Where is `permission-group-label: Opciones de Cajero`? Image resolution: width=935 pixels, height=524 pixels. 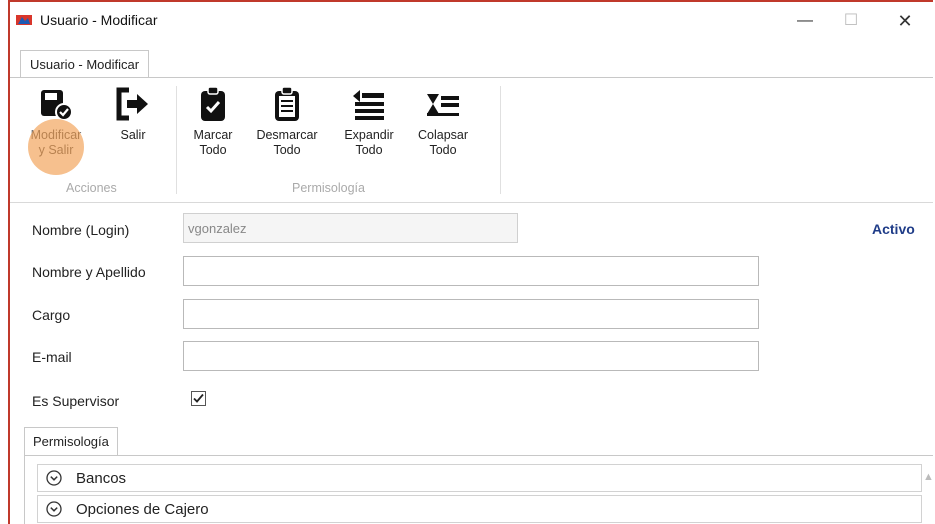 permission-group-label: Opciones de Cajero is located at coordinates (142, 509).